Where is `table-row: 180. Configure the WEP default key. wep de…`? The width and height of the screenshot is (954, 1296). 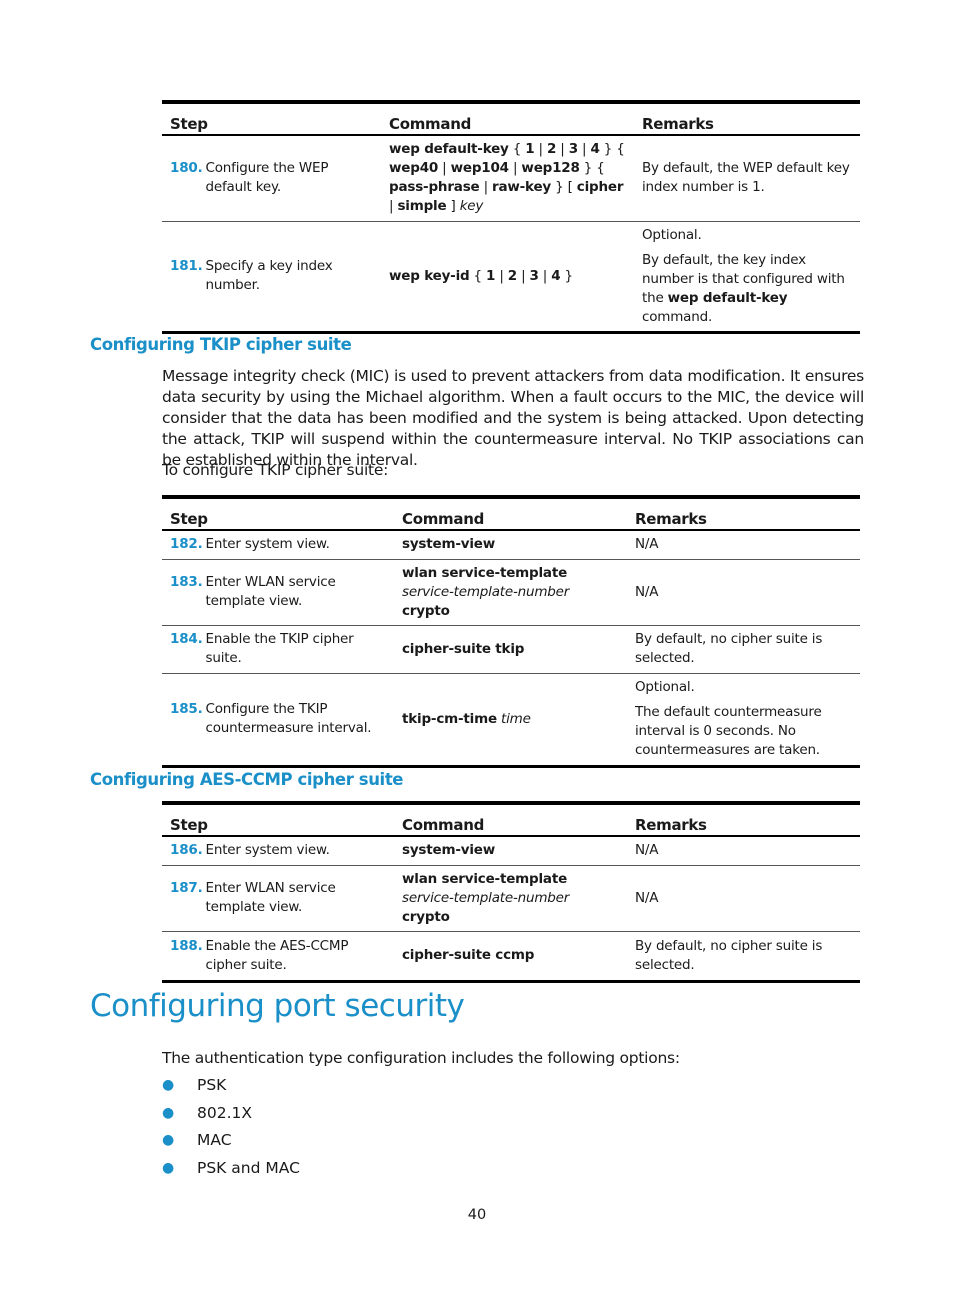 table-row: 180. Configure the WEP default key. wep de… is located at coordinates (511, 178).